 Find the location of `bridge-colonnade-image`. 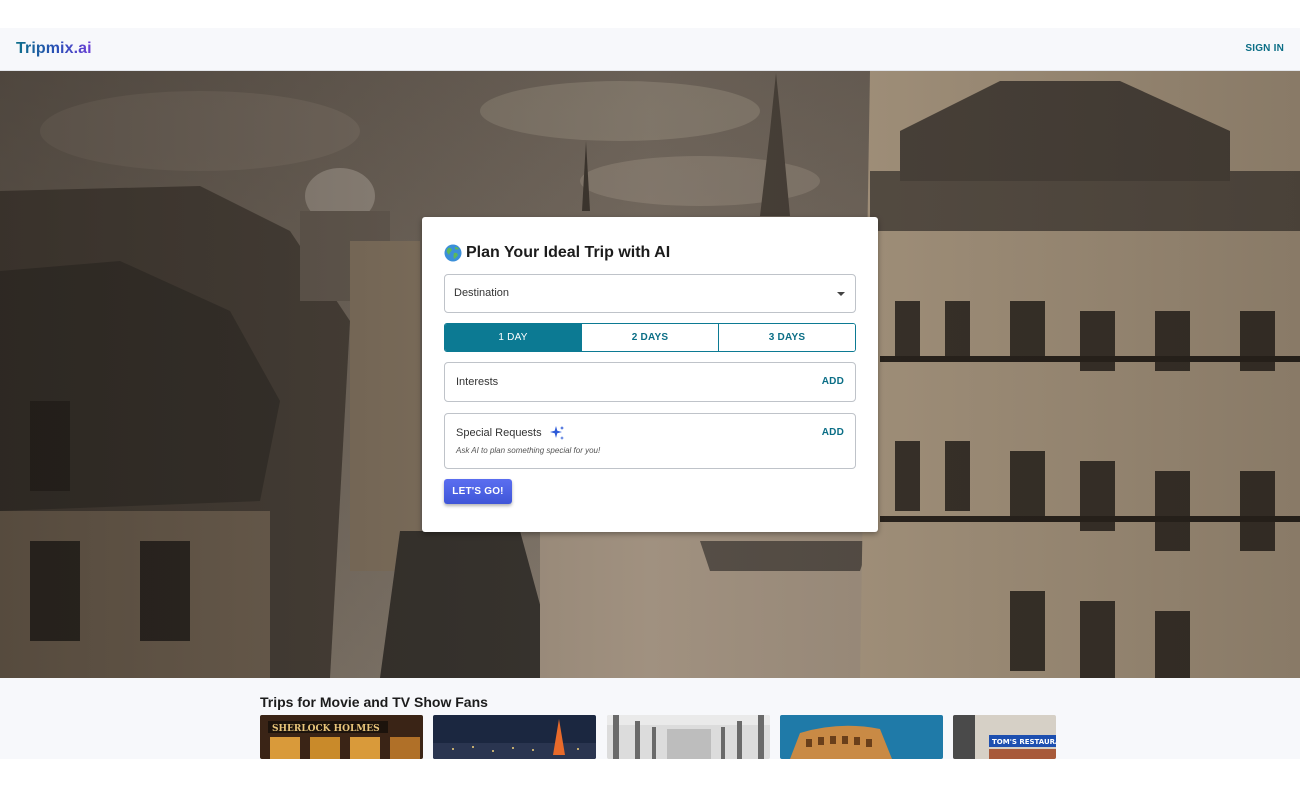

bridge-colonnade-image is located at coordinates (688, 737).